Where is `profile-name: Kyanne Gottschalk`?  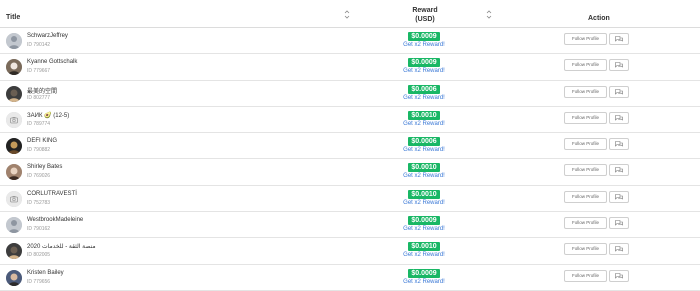
profile-name: Kyanne Gottschalk is located at coordinates (52, 62).